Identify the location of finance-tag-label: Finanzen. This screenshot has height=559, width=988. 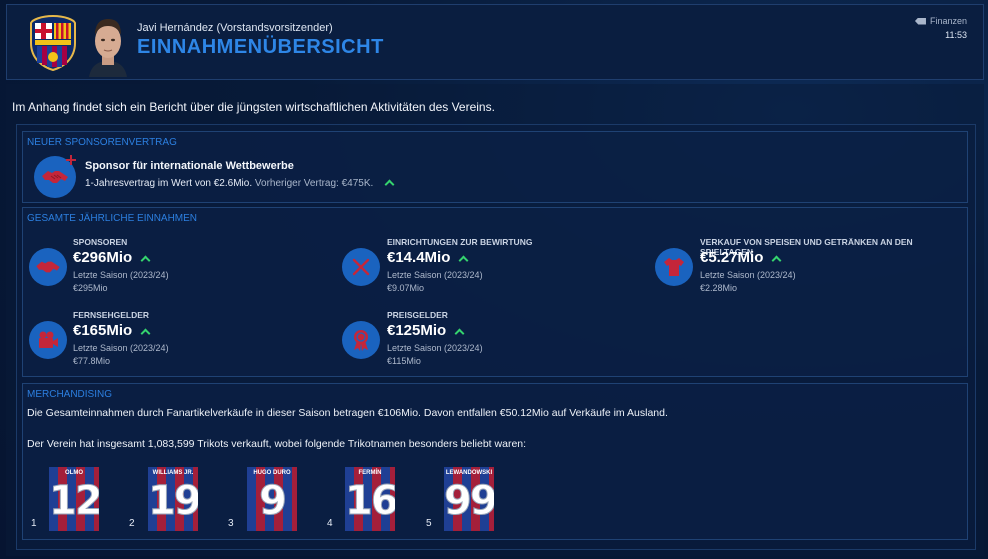
(948, 21).